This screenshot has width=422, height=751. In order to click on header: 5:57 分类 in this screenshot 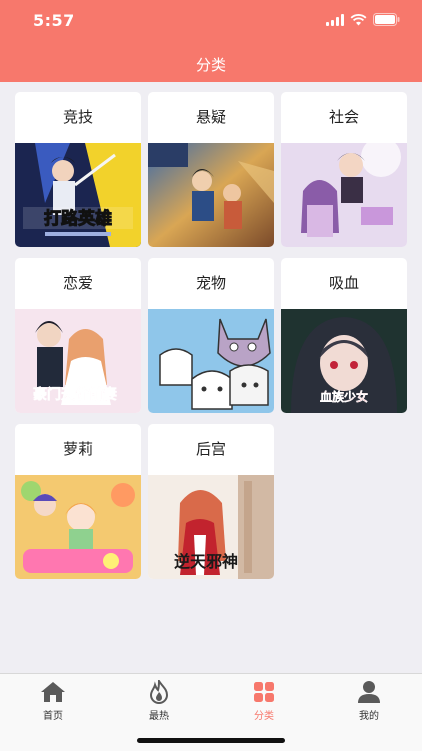, I will do `click(211, 41)`.